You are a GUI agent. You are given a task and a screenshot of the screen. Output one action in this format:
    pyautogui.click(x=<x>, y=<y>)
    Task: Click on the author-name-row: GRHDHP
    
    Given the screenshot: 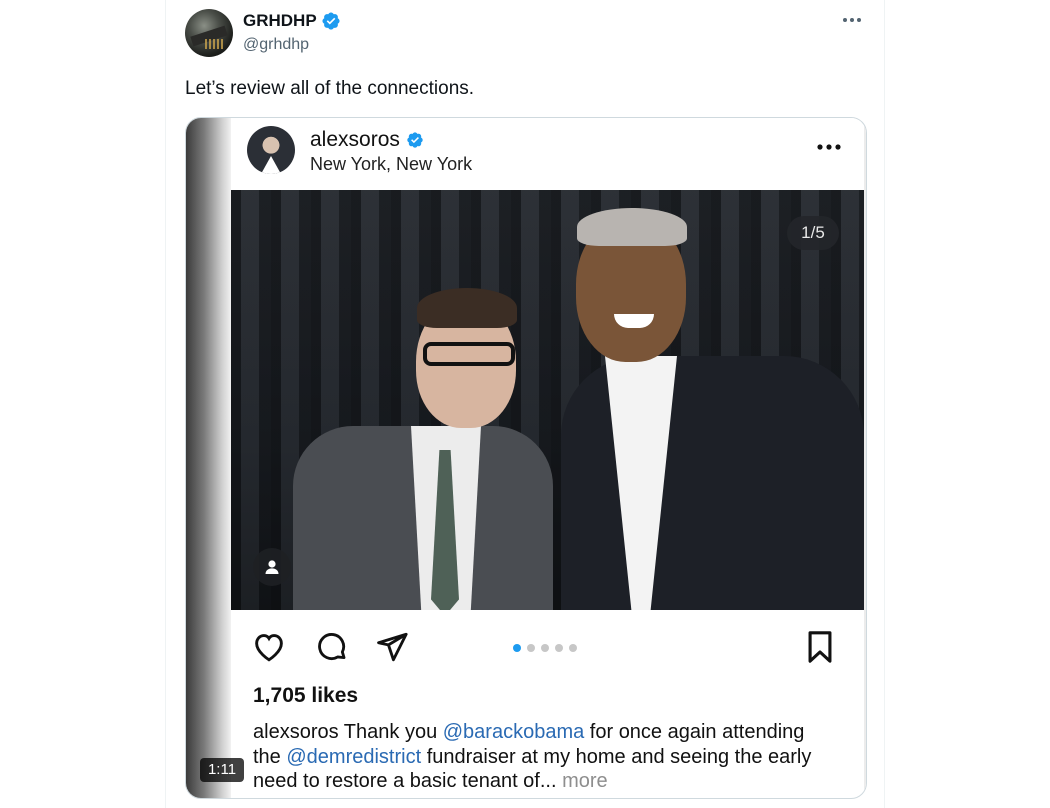 What is the action you would take?
    pyautogui.click(x=292, y=21)
    